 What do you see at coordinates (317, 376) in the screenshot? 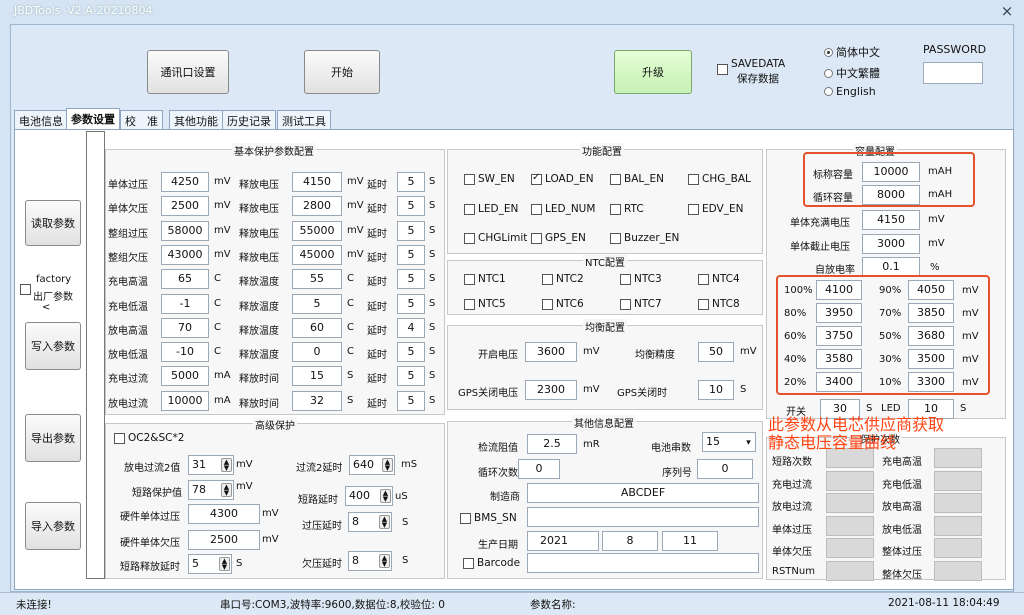
I see `basic-row-release-input: 15` at bounding box center [317, 376].